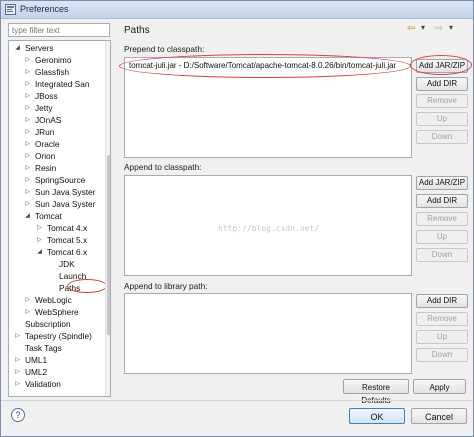 This screenshot has height=437, width=474. I want to click on forward-arrow-icon: ⇨, so click(439, 28).